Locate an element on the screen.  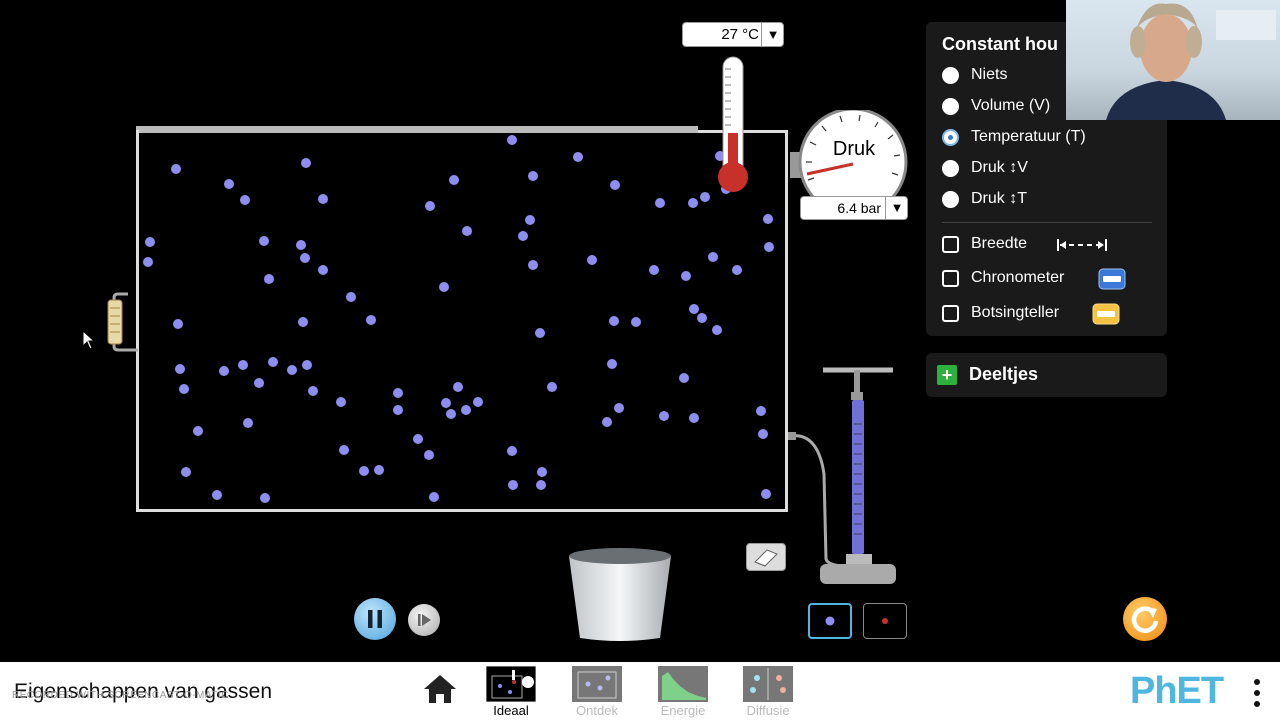
temperature-units-dropdown: ▼ is located at coordinates (772, 34).